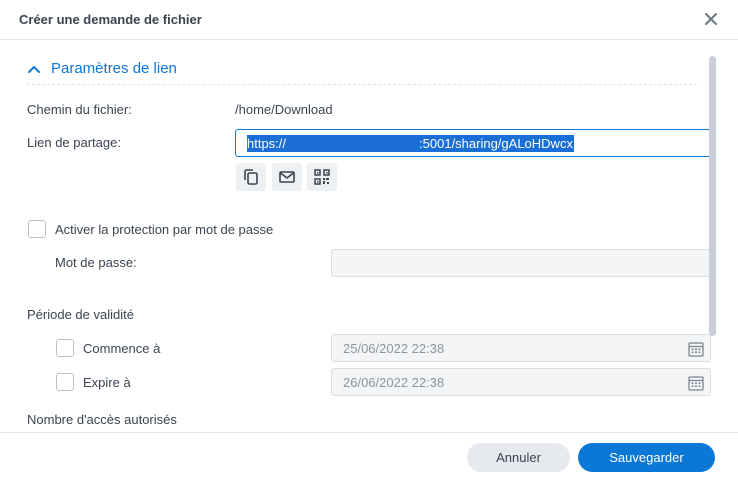  I want to click on mail-icon, so click(287, 177).